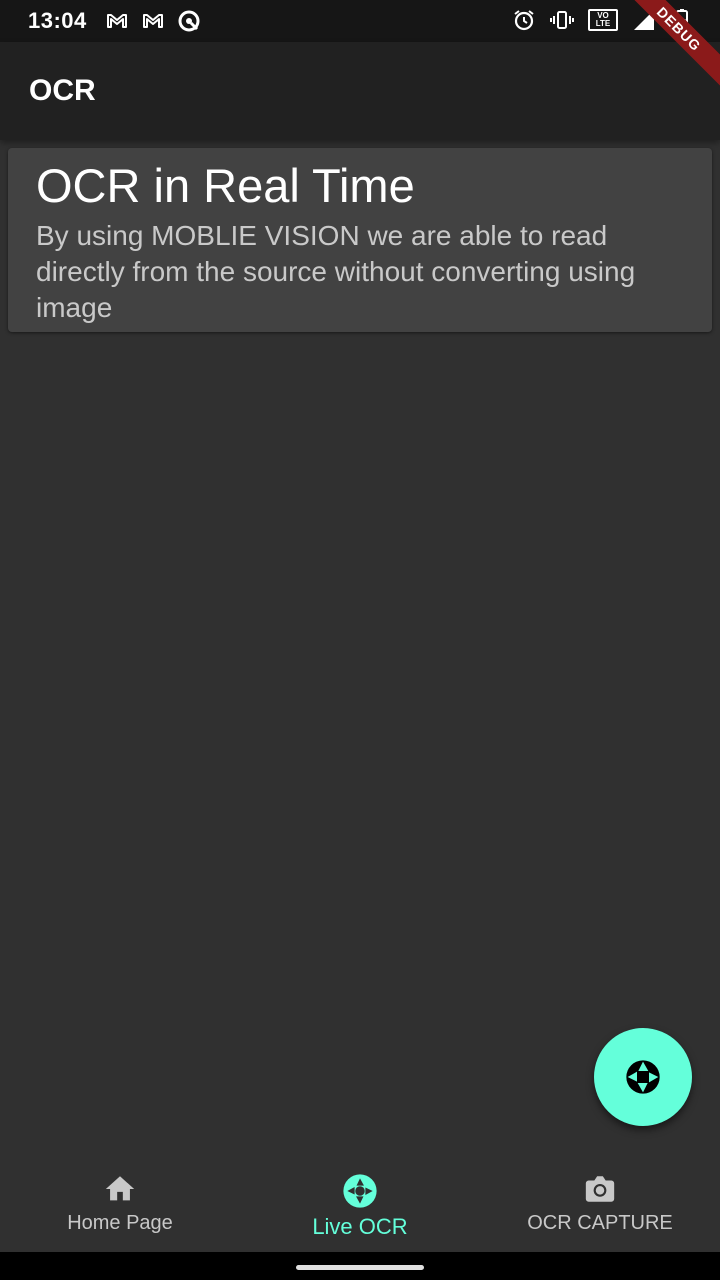 This screenshot has width=720, height=1280. What do you see at coordinates (120, 1223) in the screenshot?
I see `nav-label-home: Home Page` at bounding box center [120, 1223].